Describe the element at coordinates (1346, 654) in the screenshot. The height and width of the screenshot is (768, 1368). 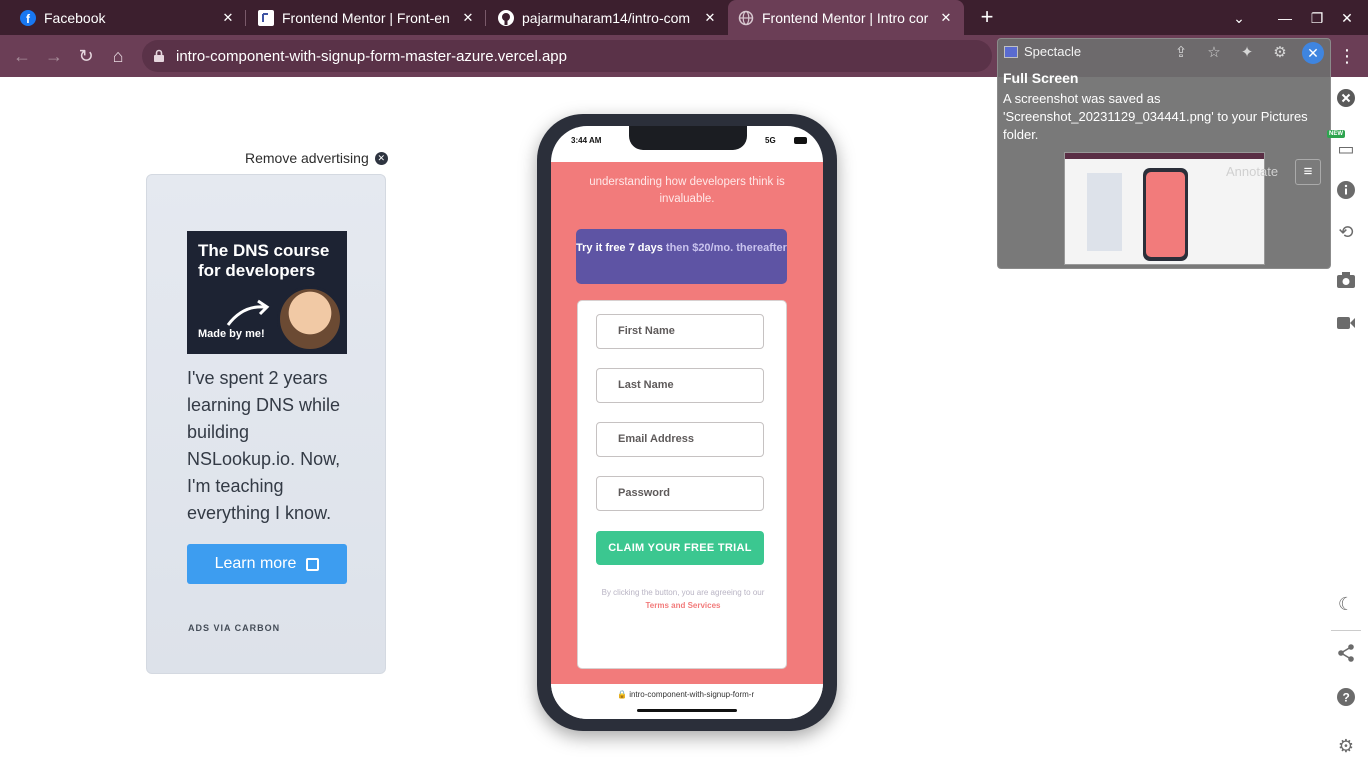
I see `share-icon` at that location.